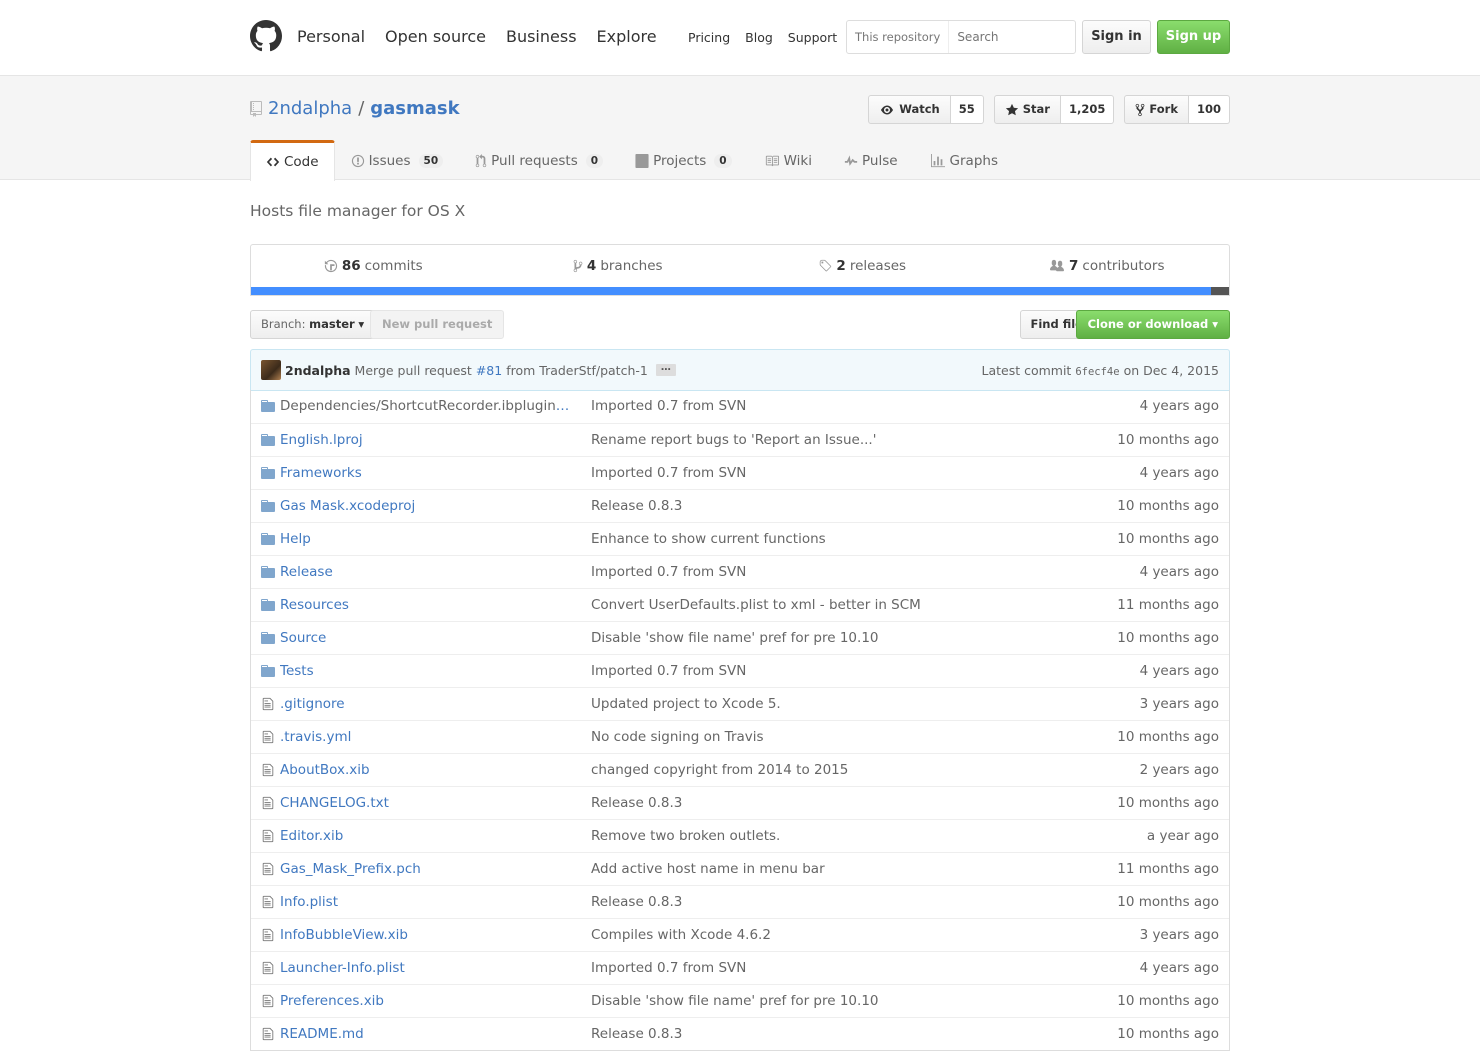 Image resolution: width=1480 pixels, height=1051 pixels. What do you see at coordinates (425, 1001) in the screenshot?
I see `file-name-link: Preferences.xib` at bounding box center [425, 1001].